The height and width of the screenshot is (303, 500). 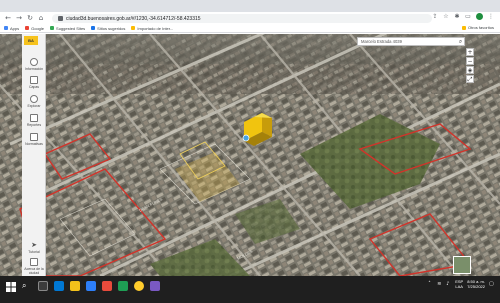 I want to click on extensions-icon: ✱, so click(x=457, y=16).